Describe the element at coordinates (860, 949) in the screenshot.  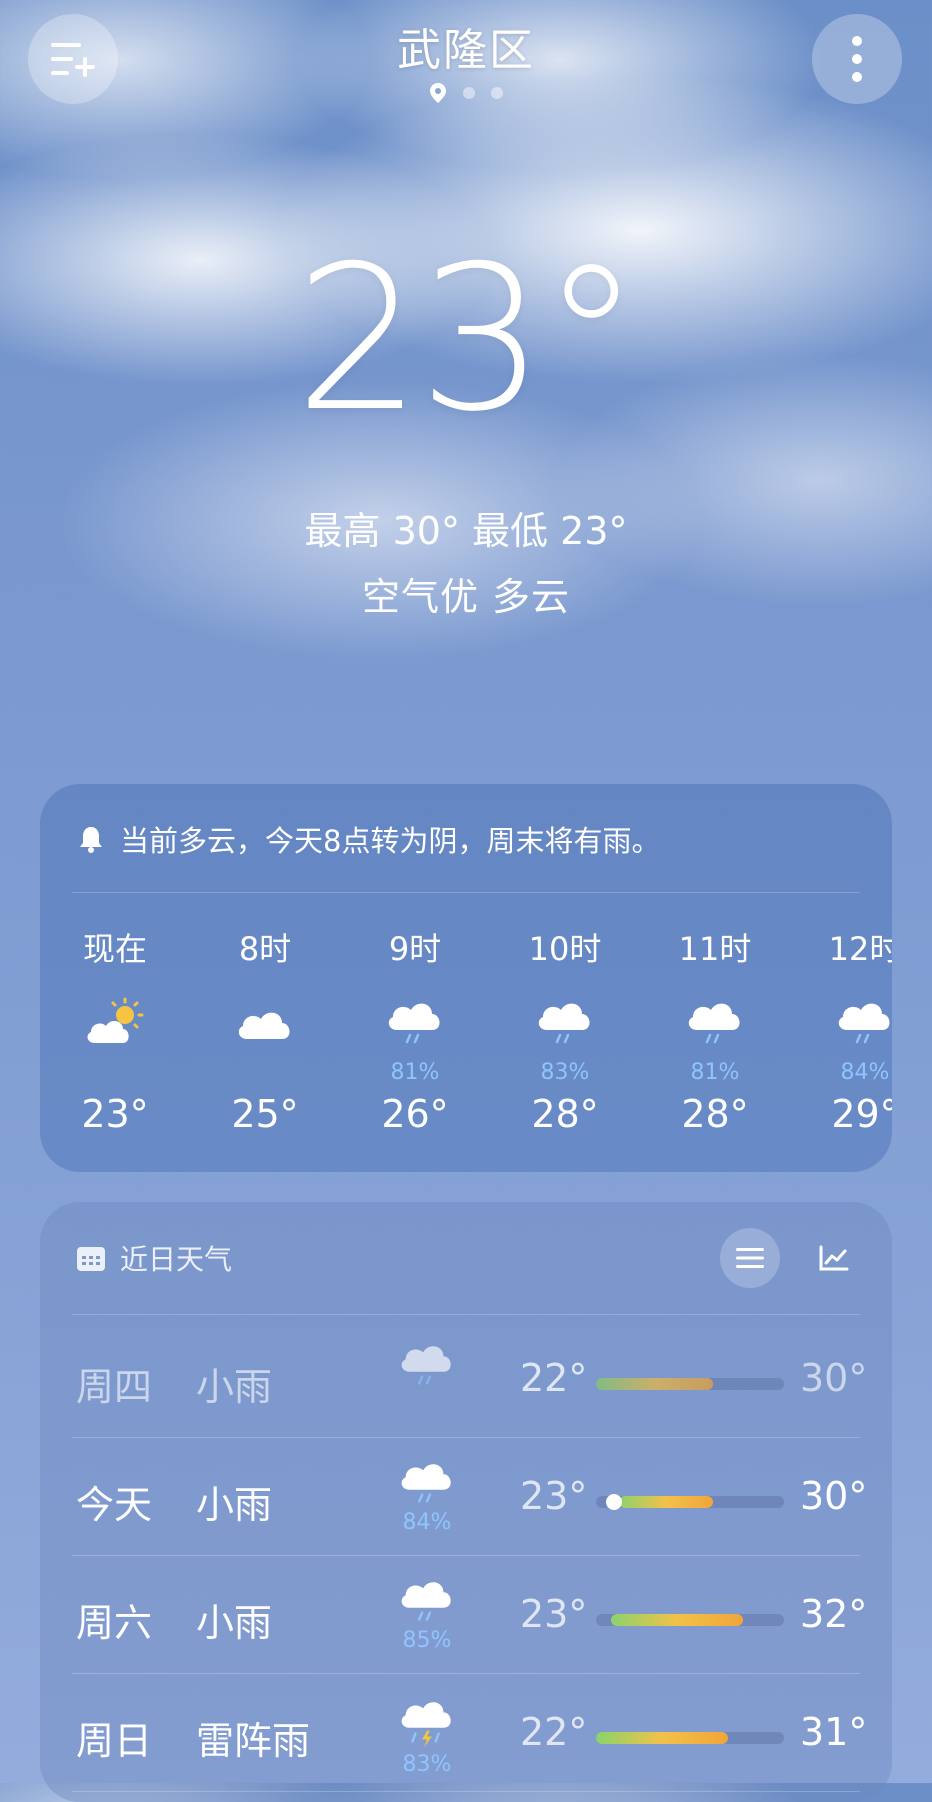
I see `hour-label: 12时` at that location.